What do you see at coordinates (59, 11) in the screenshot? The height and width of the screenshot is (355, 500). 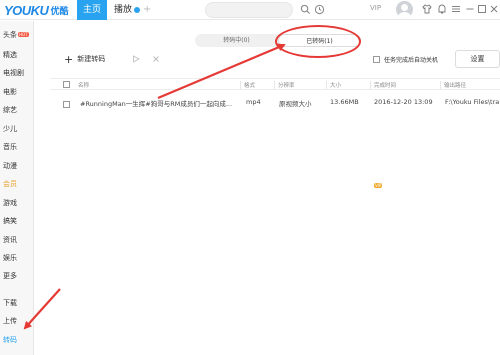 I see `logo-cn-text: 优酷` at bounding box center [59, 11].